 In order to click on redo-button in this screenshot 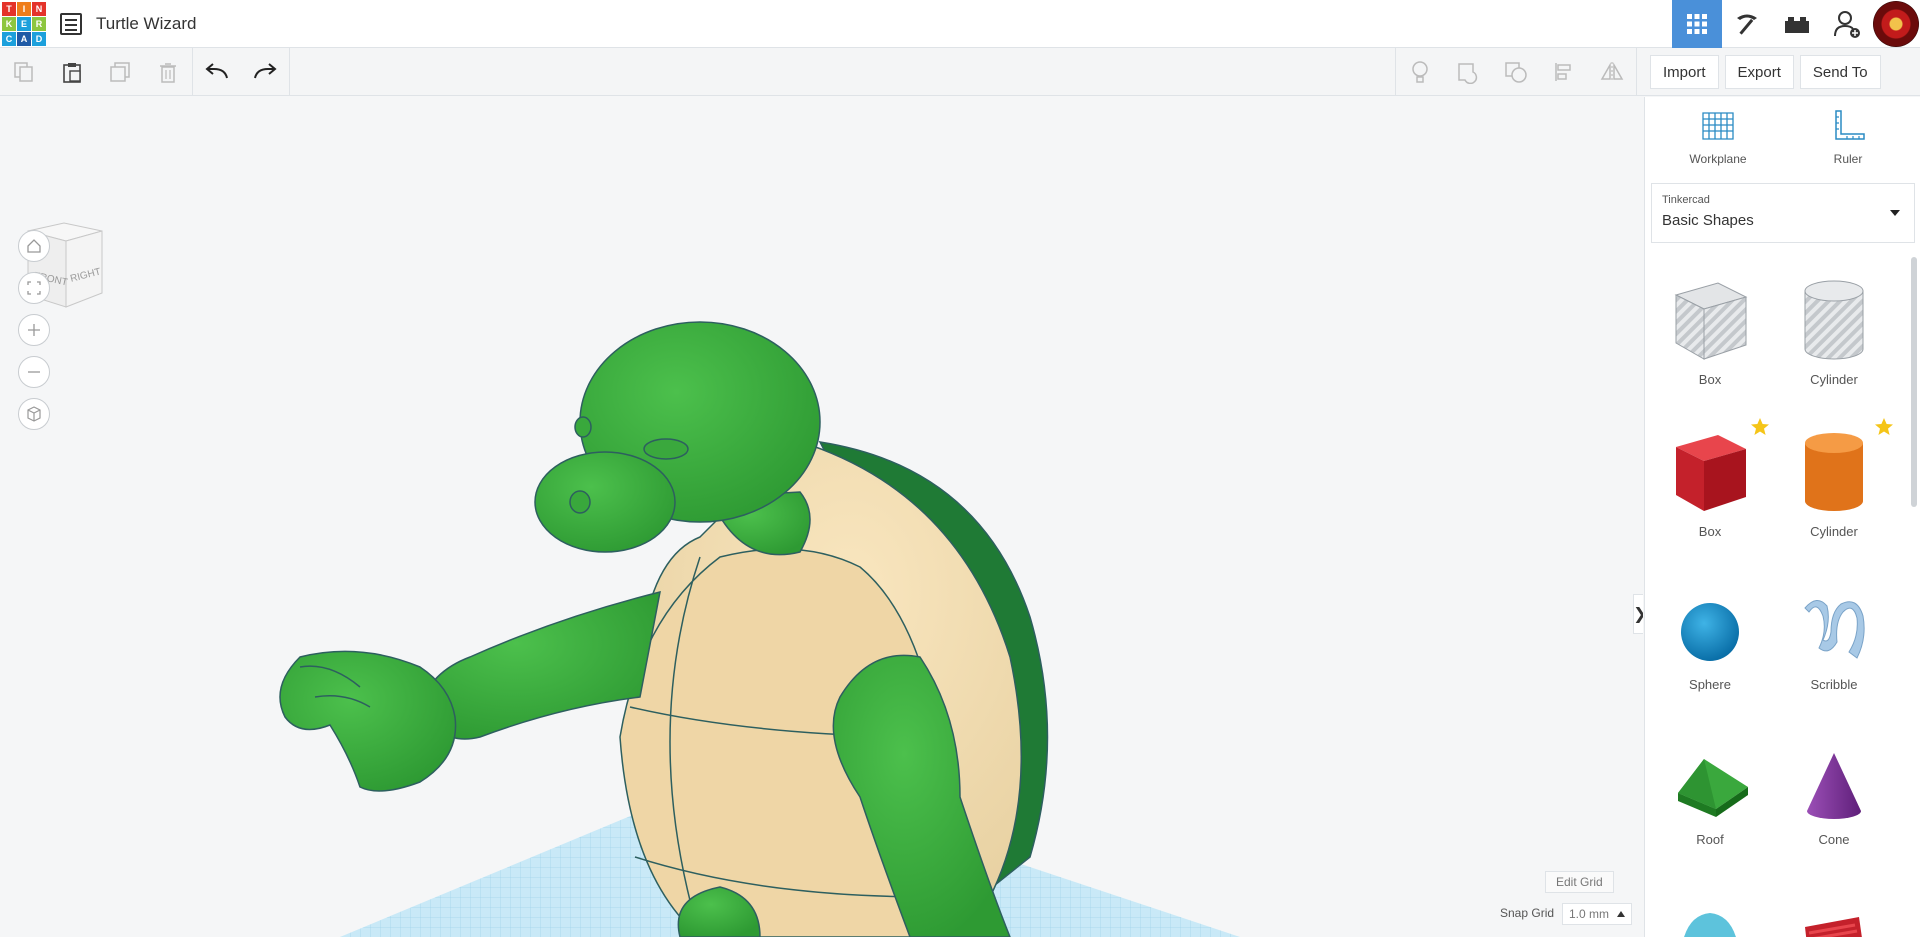, I will do `click(265, 72)`.